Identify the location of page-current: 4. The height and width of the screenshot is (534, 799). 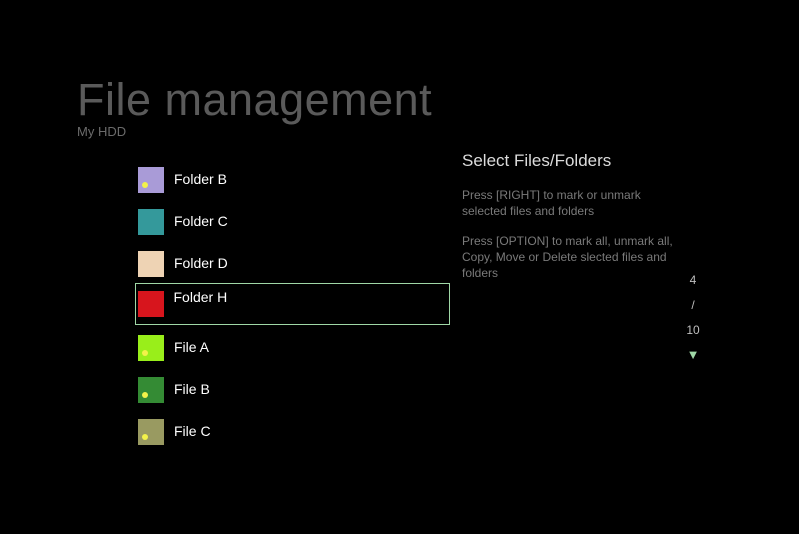
(693, 280).